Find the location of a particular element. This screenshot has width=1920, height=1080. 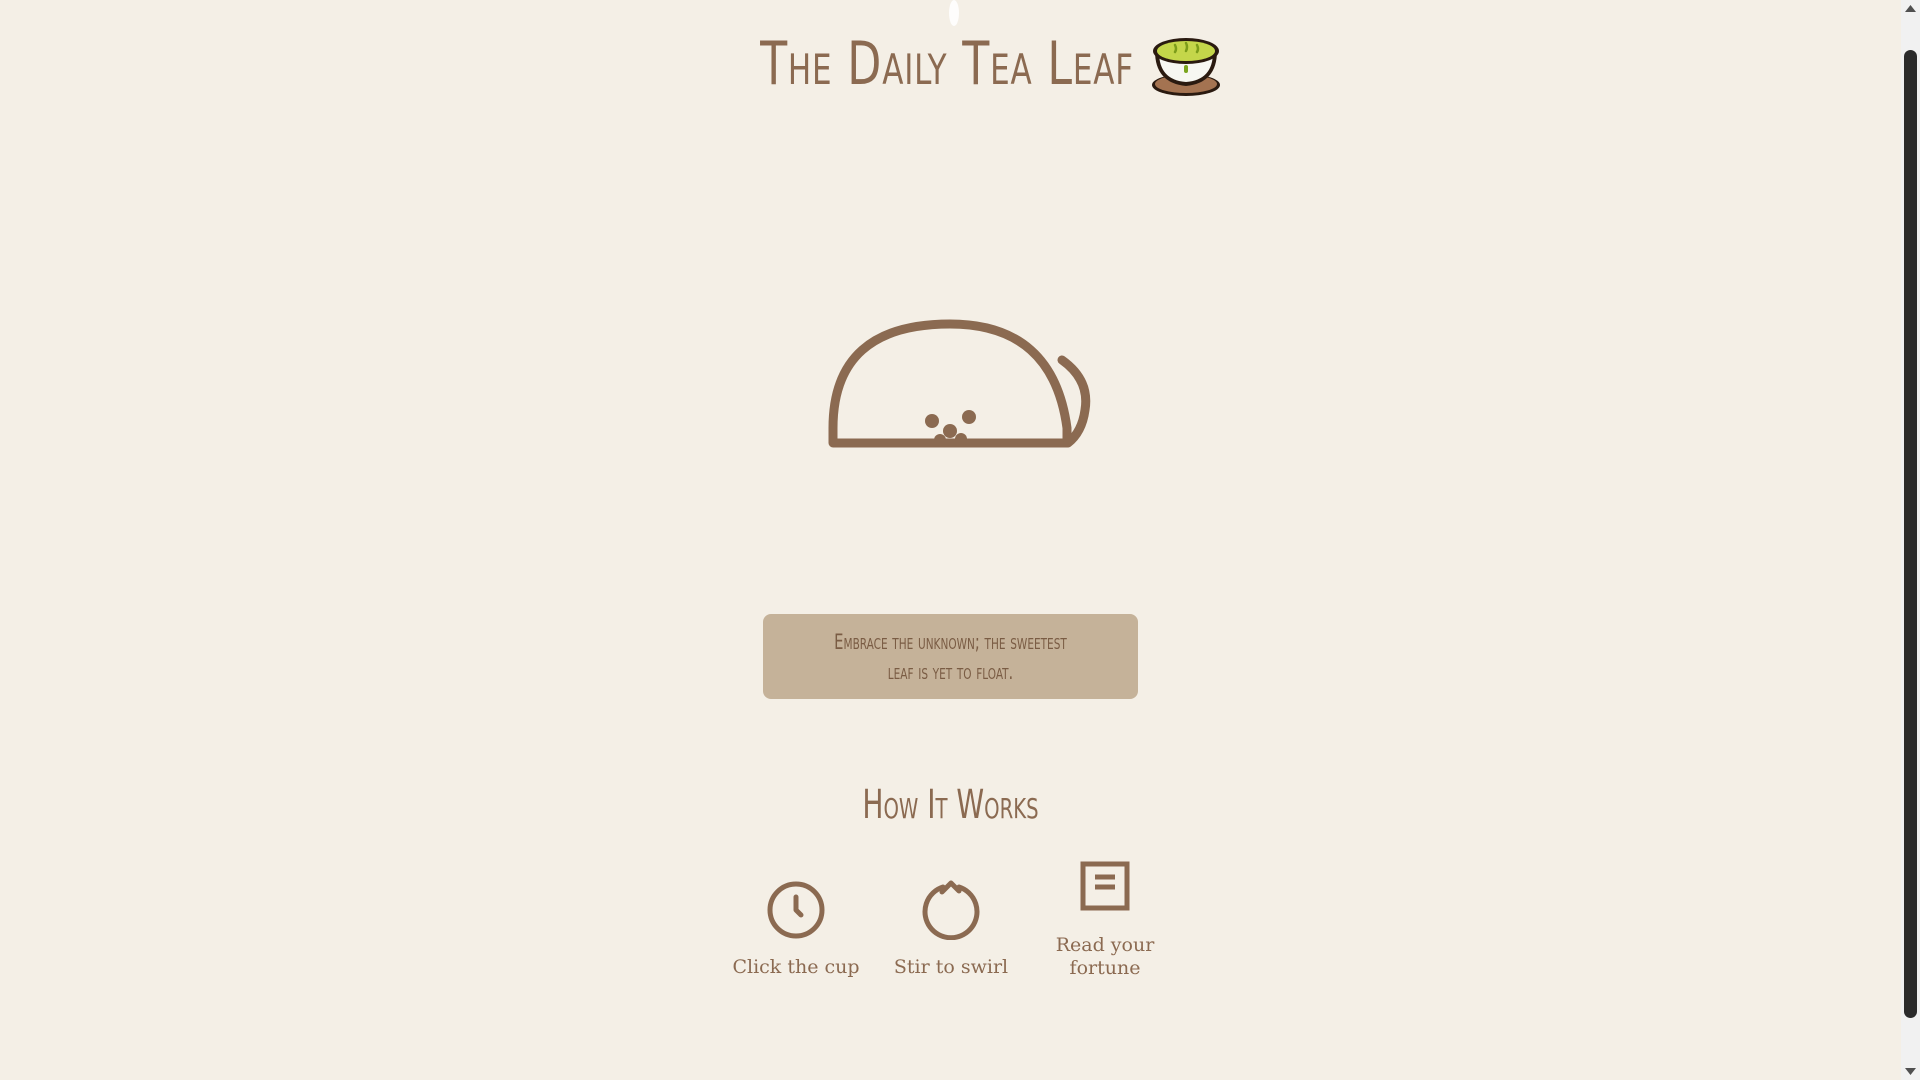

steam-wisp is located at coordinates (954, 13).